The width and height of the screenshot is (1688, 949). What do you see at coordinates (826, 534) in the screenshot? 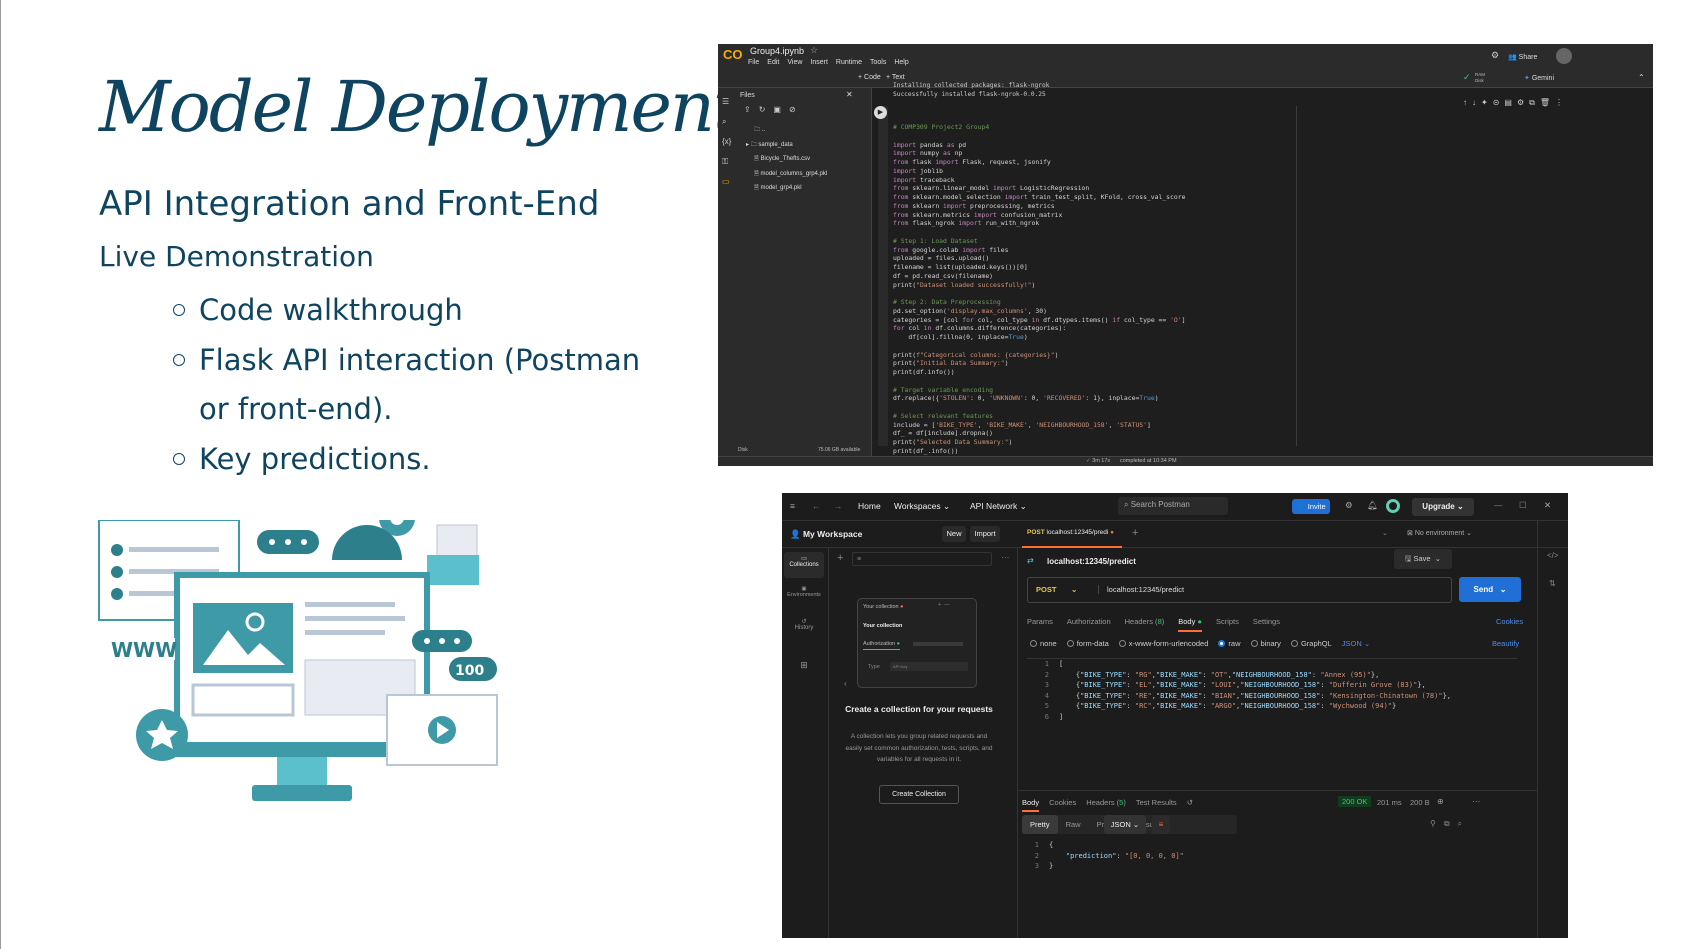
I see `workspace-name: 👤 My Workspace` at bounding box center [826, 534].